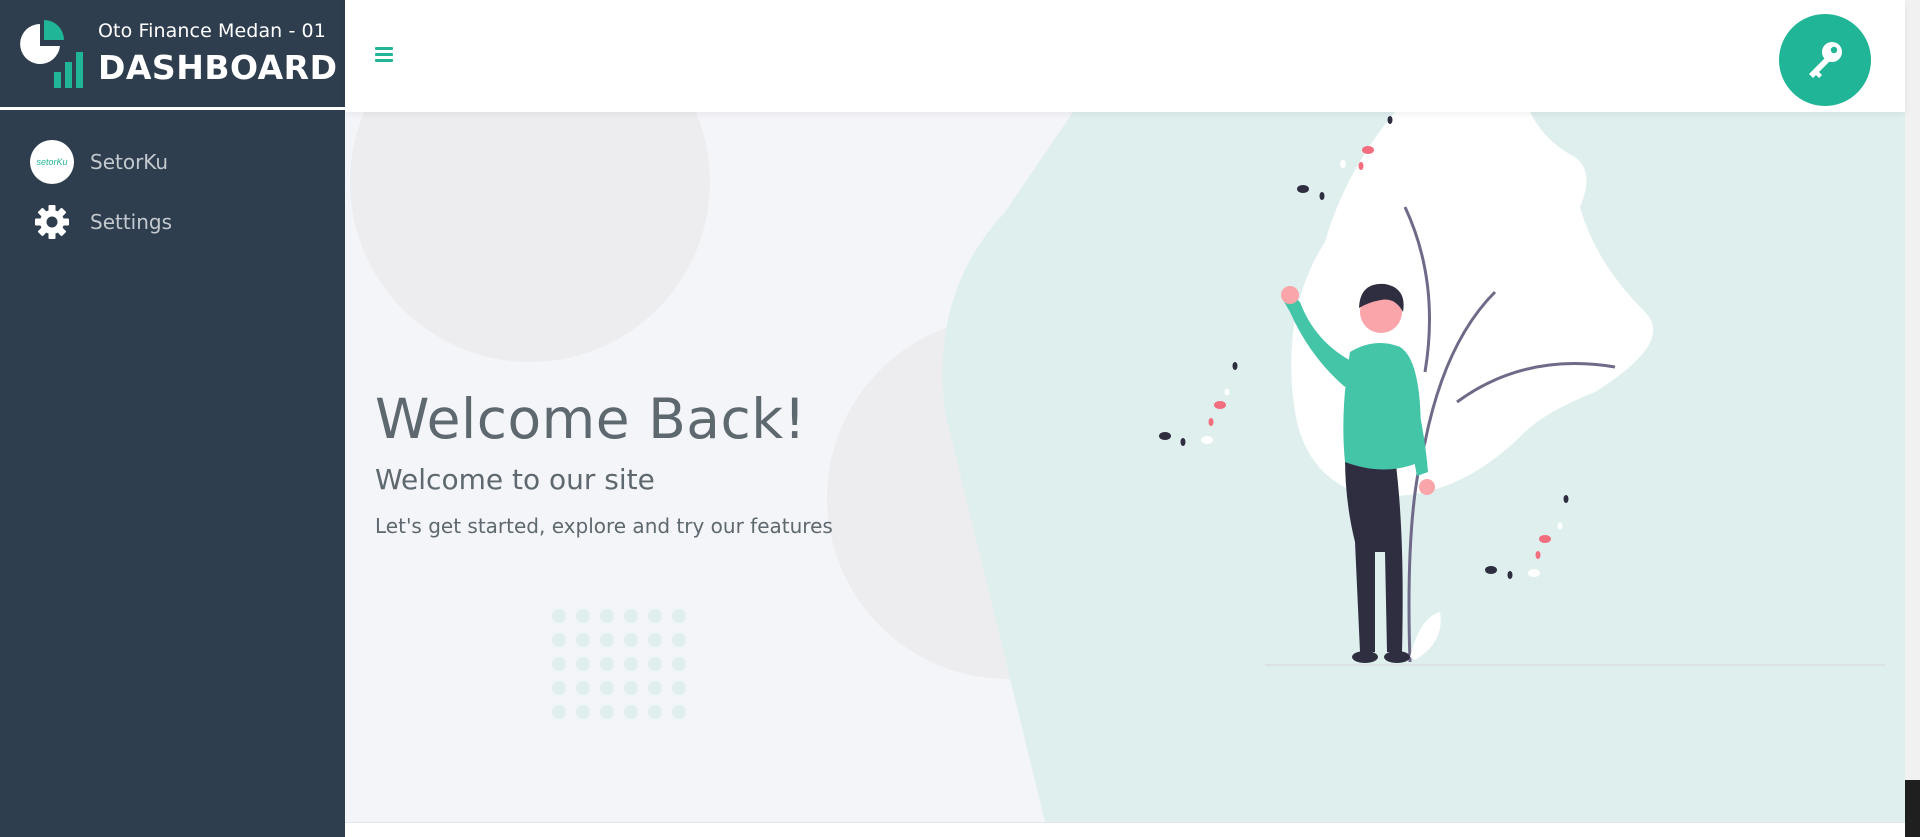 This screenshot has height=837, width=1920. What do you see at coordinates (129, 162) in the screenshot?
I see `sidebar-item-label: SetorKu` at bounding box center [129, 162].